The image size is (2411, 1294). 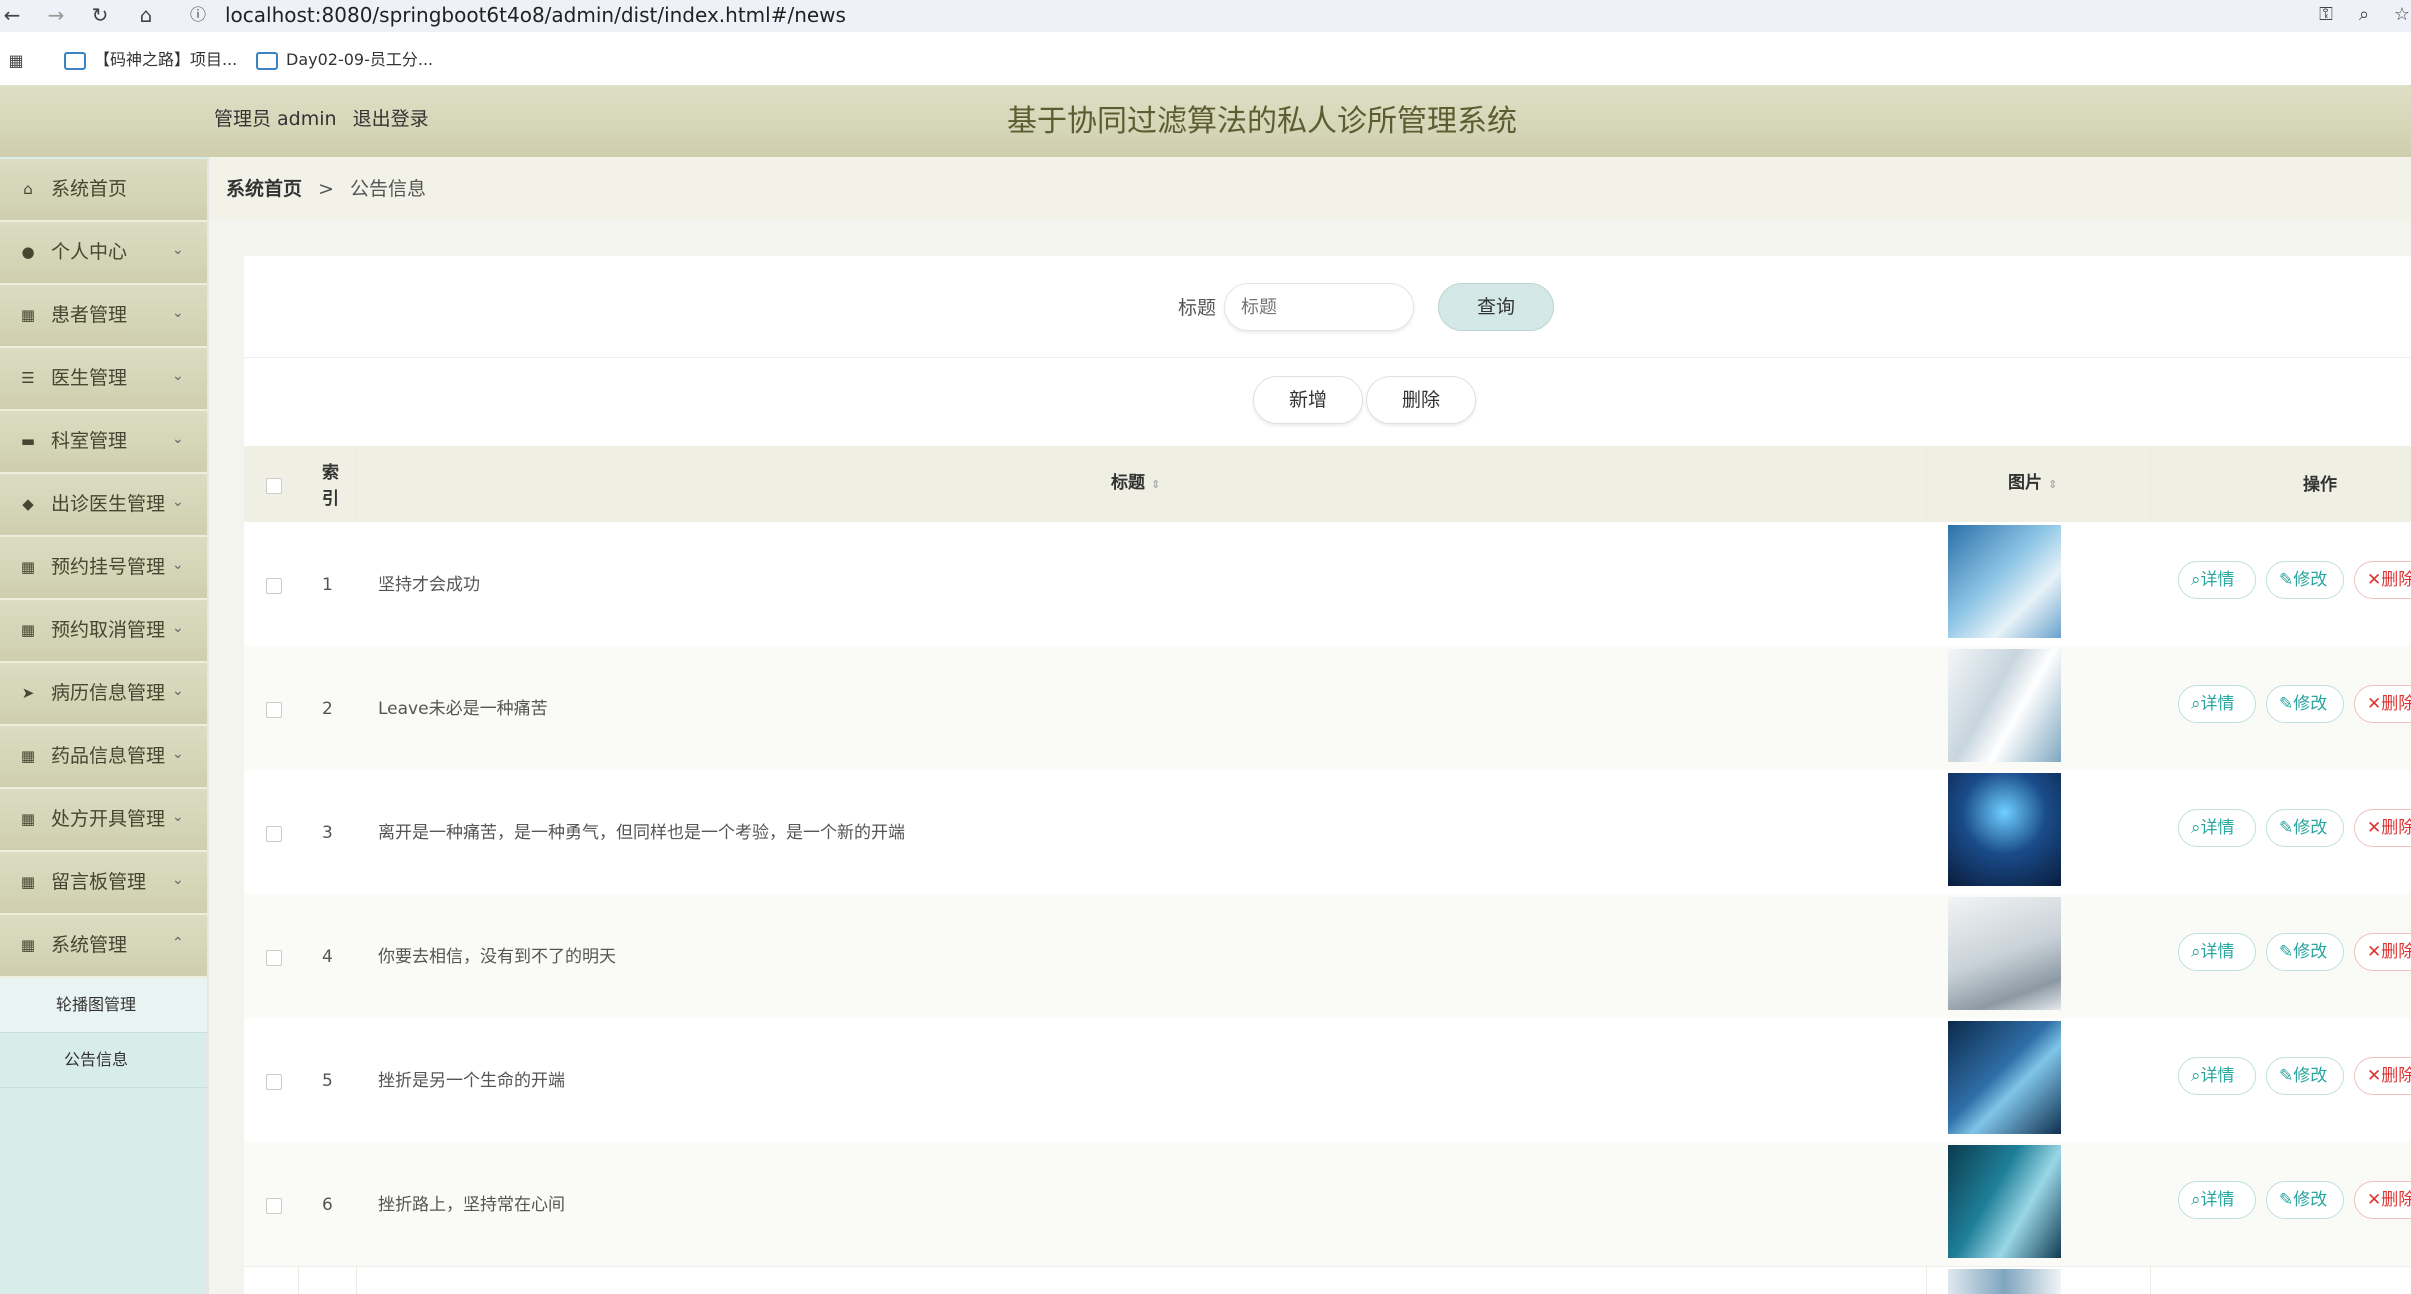 What do you see at coordinates (1327, 484) in the screenshot?
I see `table-header` at bounding box center [1327, 484].